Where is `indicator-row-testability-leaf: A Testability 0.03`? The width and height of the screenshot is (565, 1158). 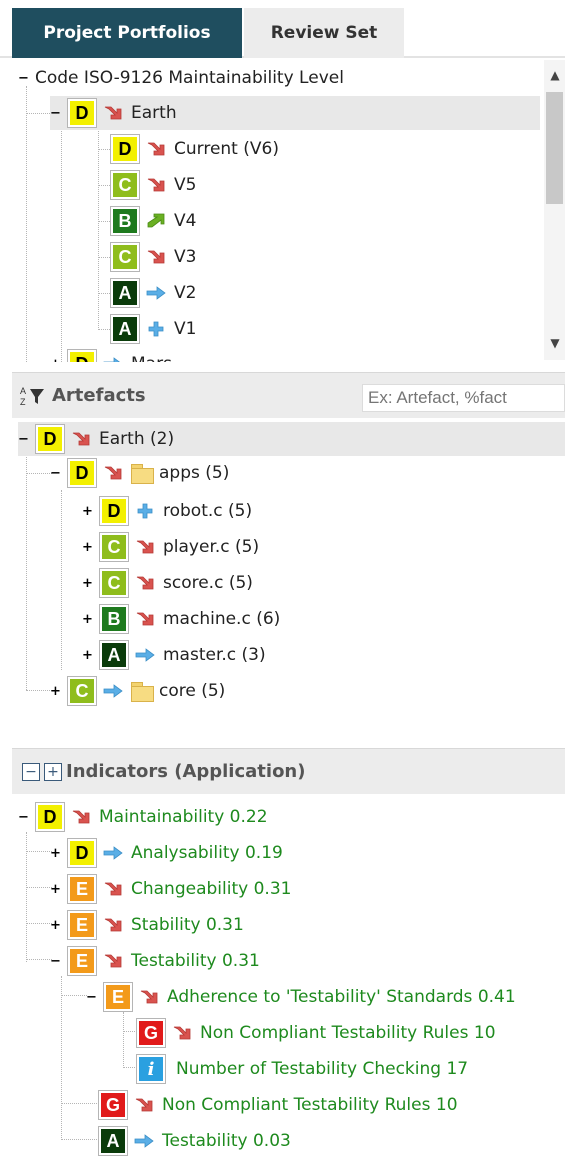
indicator-row-testability-leaf: A Testability 0.03 is located at coordinates (194, 1141).